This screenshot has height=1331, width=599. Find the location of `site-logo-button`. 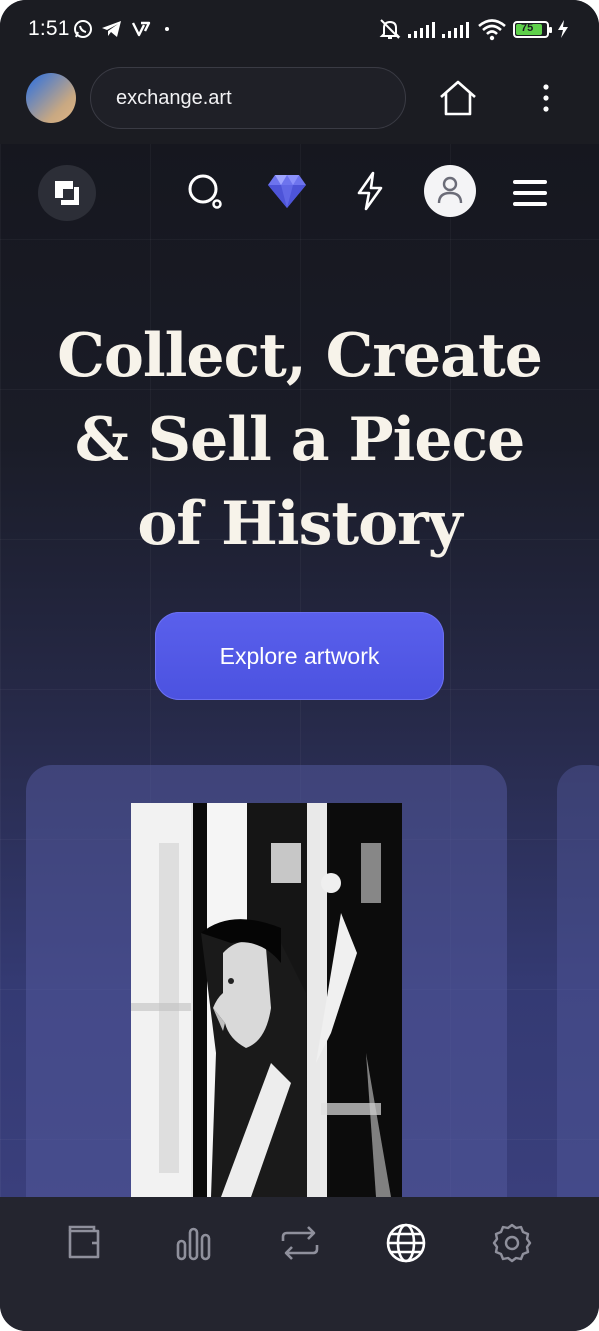

site-logo-button is located at coordinates (67, 193).